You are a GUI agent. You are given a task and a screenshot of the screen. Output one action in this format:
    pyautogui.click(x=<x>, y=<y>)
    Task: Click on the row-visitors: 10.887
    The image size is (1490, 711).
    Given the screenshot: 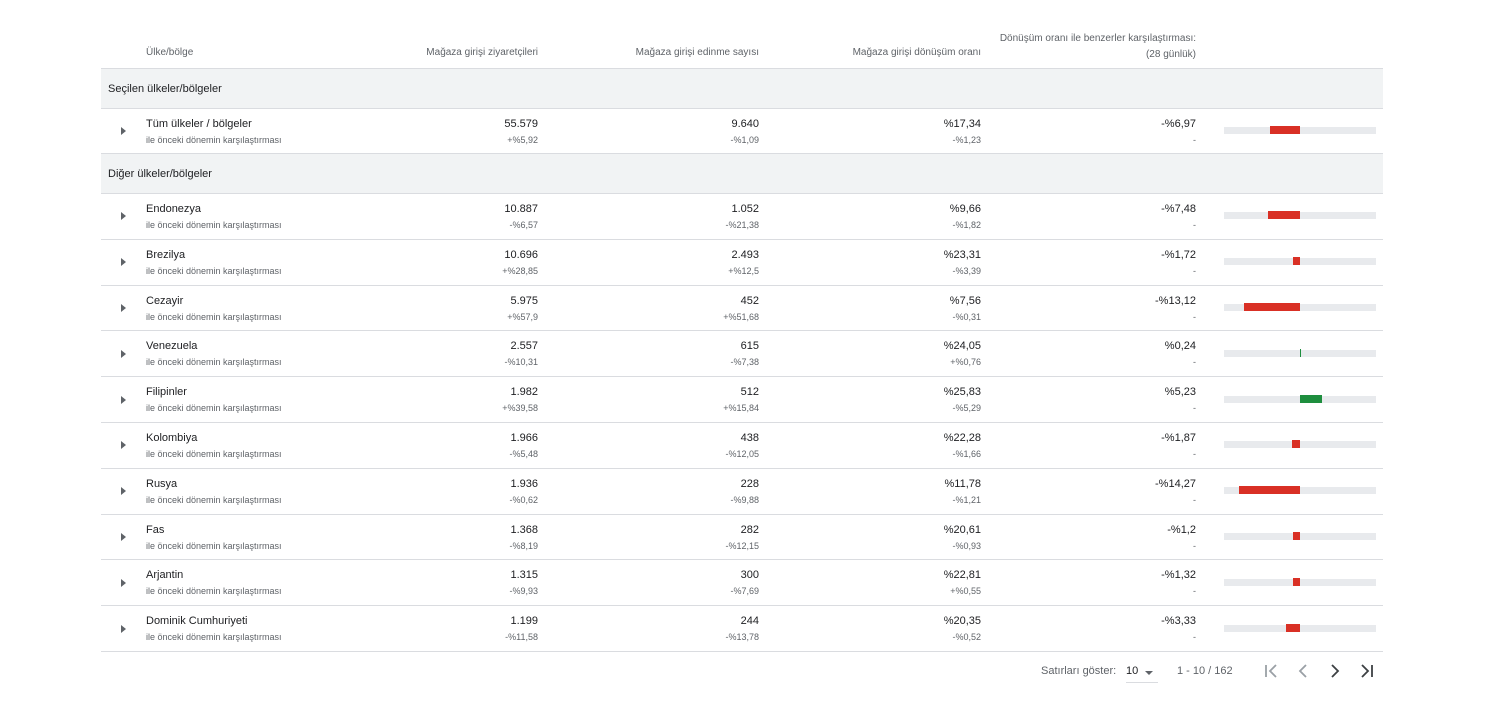 What is the action you would take?
    pyautogui.click(x=521, y=209)
    